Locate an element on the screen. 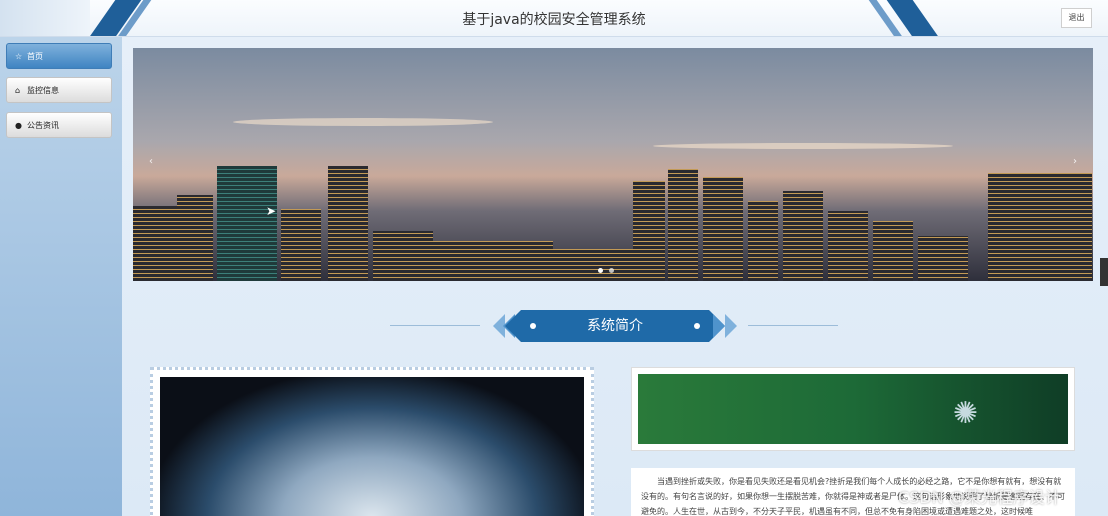 Image resolution: width=1108 pixels, height=516 pixels. earth-image is located at coordinates (372, 446).